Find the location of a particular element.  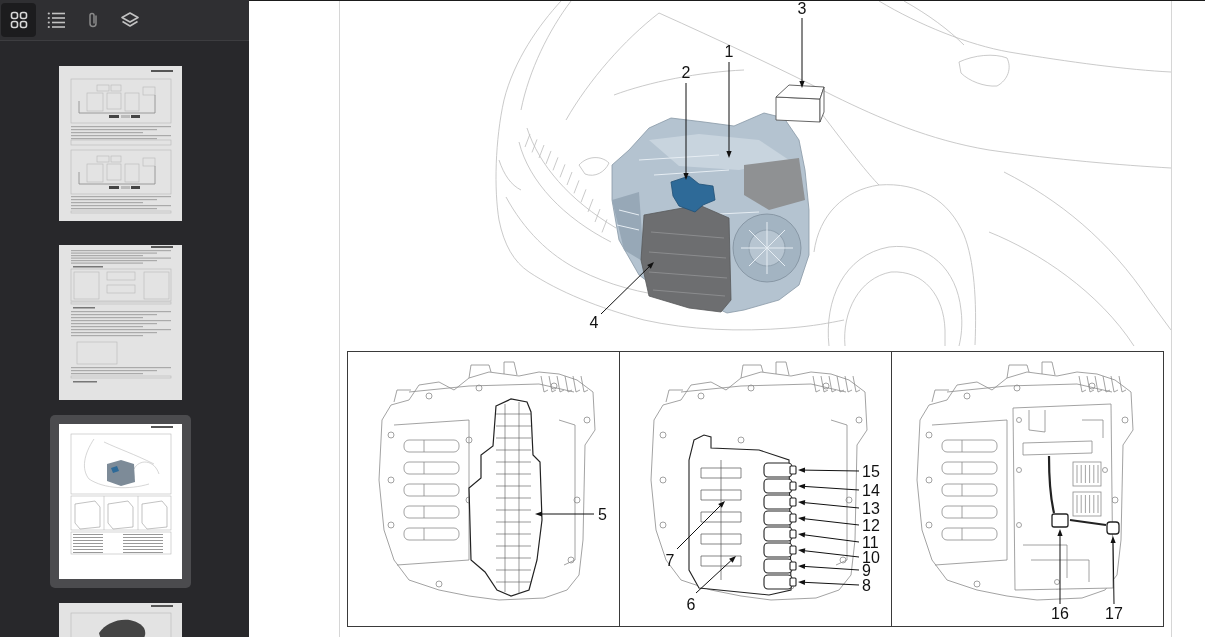

callout-number: 14 is located at coordinates (871, 490).